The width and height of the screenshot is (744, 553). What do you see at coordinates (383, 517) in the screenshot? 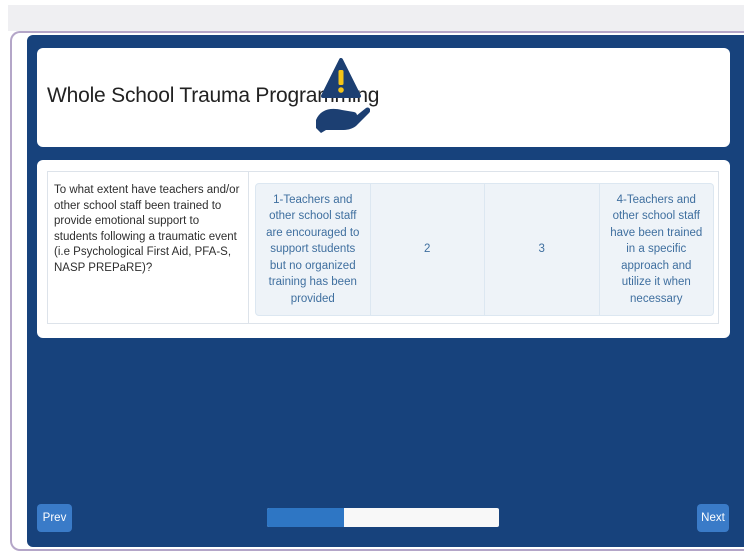
I see `progress-bar` at bounding box center [383, 517].